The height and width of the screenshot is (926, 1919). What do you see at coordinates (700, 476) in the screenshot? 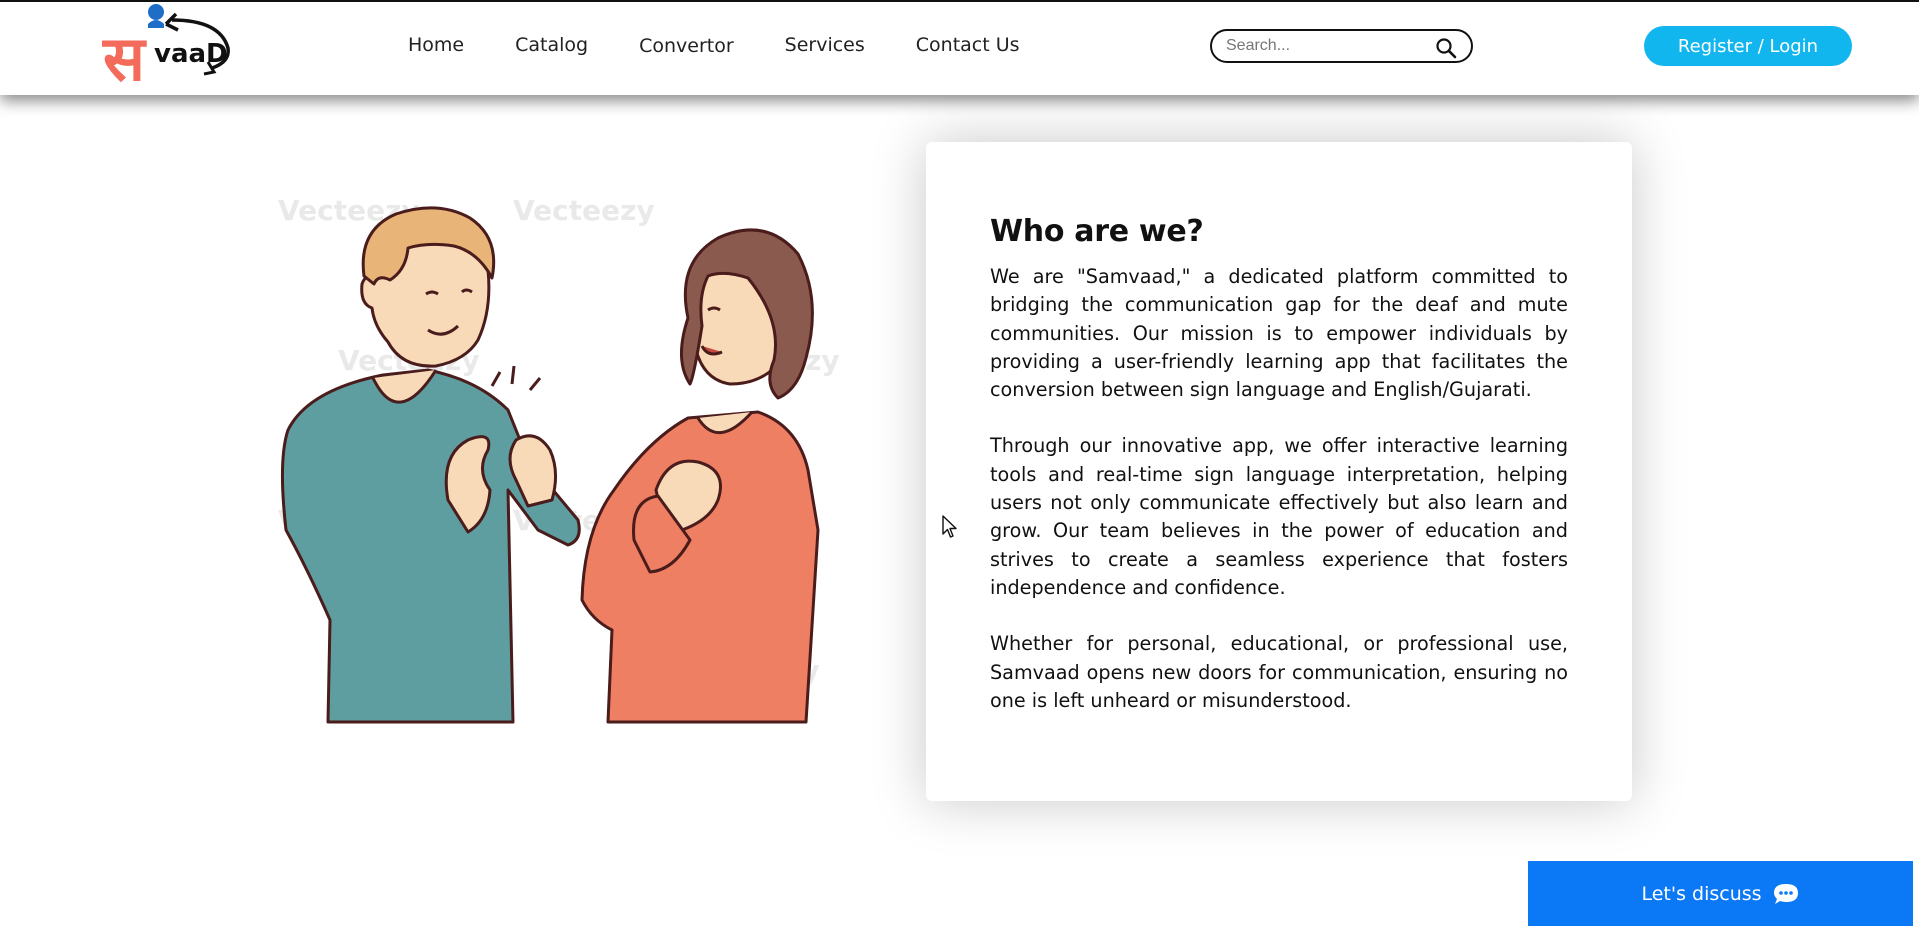
I see `woman-figure` at bounding box center [700, 476].